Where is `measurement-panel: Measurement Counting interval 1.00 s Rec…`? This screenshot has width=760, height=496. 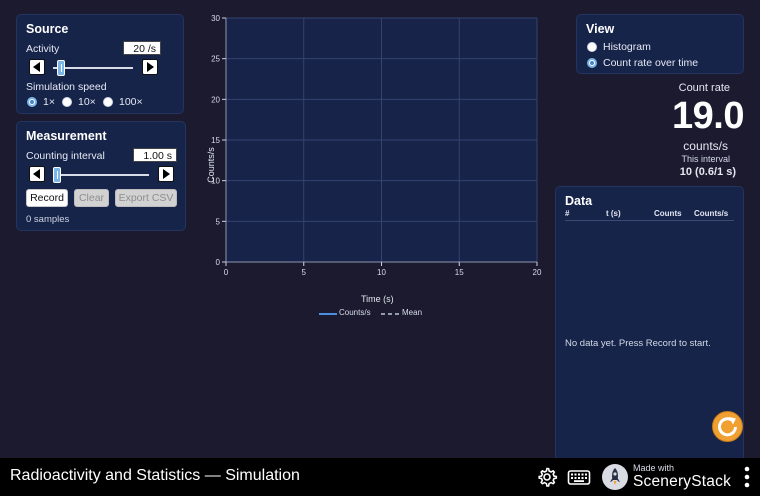
measurement-panel: Measurement Counting interval 1.00 s Rec… is located at coordinates (101, 176).